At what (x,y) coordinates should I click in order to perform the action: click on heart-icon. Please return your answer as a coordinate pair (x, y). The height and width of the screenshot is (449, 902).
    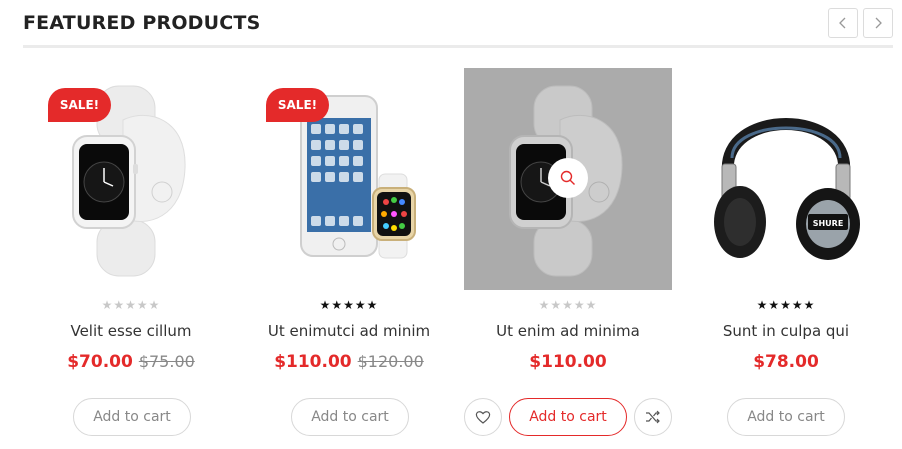
    Looking at the image, I should click on (483, 417).